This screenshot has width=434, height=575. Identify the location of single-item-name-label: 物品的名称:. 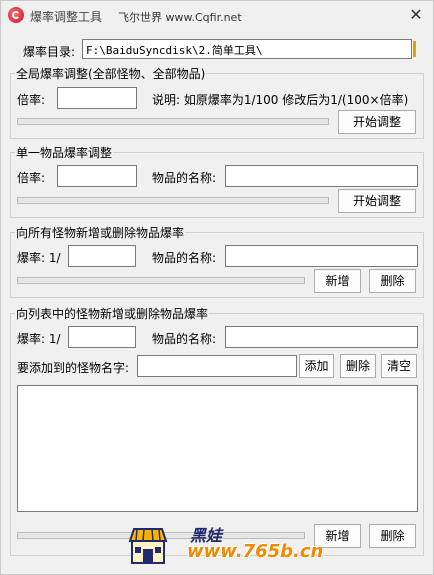
(184, 178).